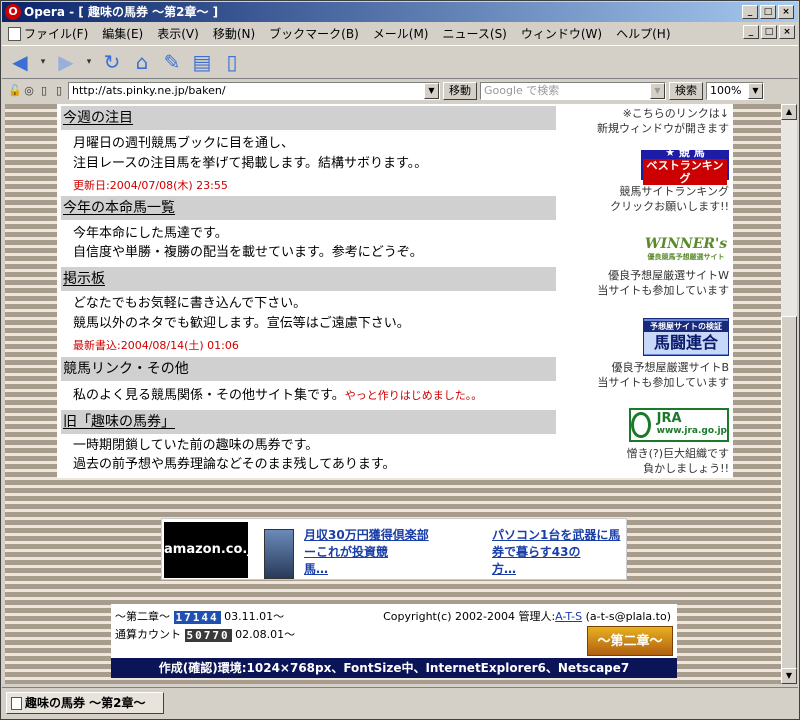 This screenshot has width=800, height=720. What do you see at coordinates (234, 464) in the screenshot?
I see `section-old-line-2: 過去の前予想や馬券理論などそのまま残してあります。` at bounding box center [234, 464].